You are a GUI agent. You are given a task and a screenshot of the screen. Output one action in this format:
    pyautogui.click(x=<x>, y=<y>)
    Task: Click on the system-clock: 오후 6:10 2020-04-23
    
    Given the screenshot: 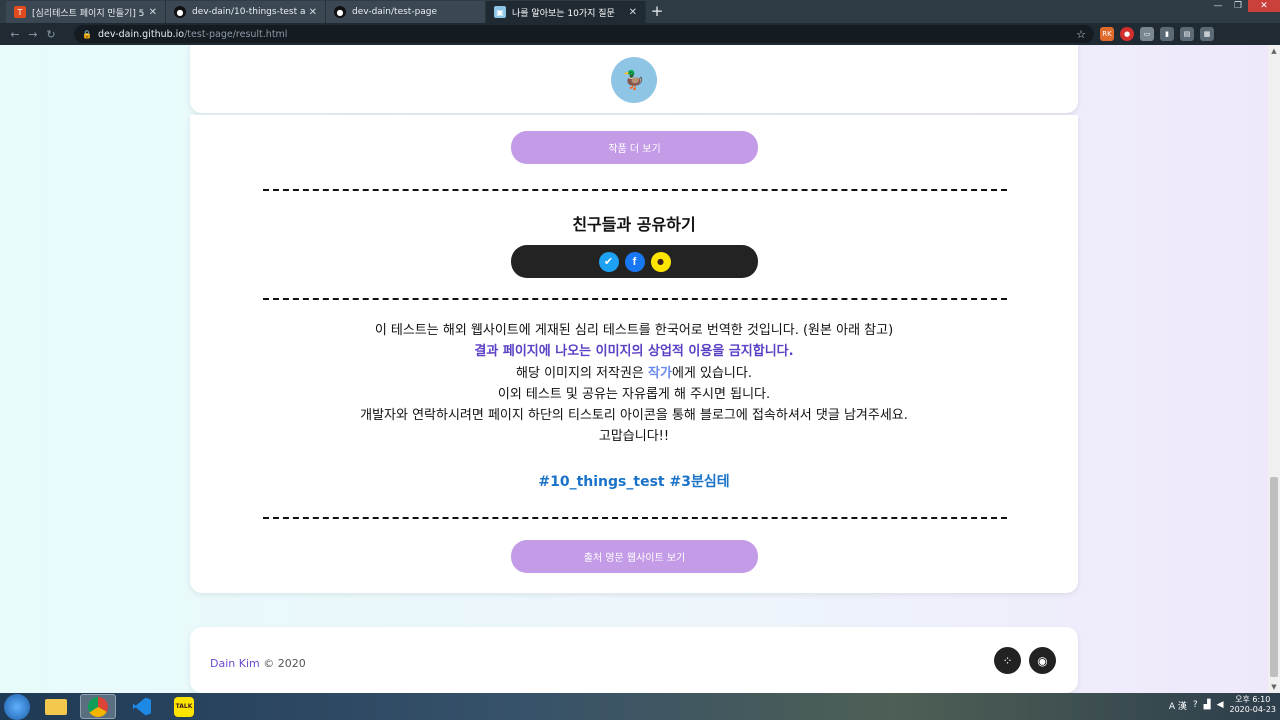 What is the action you would take?
    pyautogui.click(x=1253, y=705)
    